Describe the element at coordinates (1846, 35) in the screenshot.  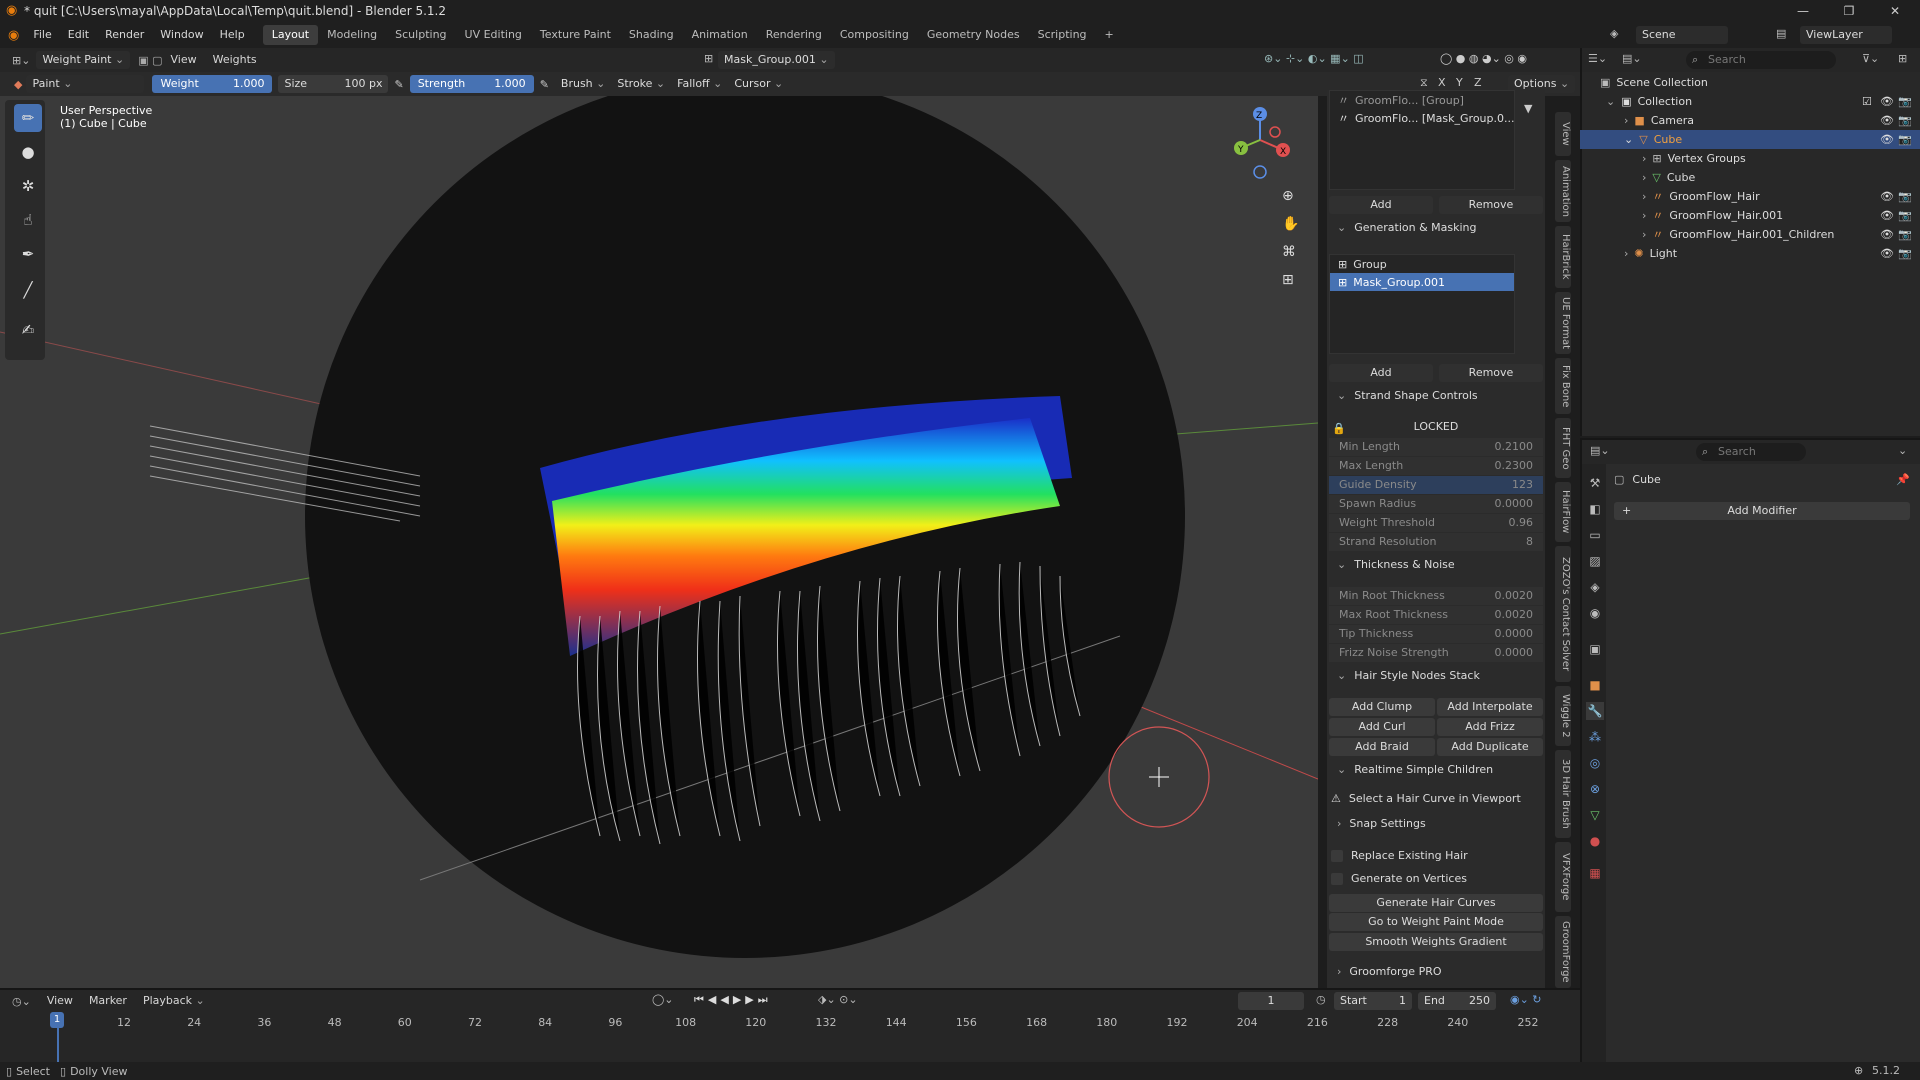
I see `viewlayer-selector: ViewLayer` at that location.